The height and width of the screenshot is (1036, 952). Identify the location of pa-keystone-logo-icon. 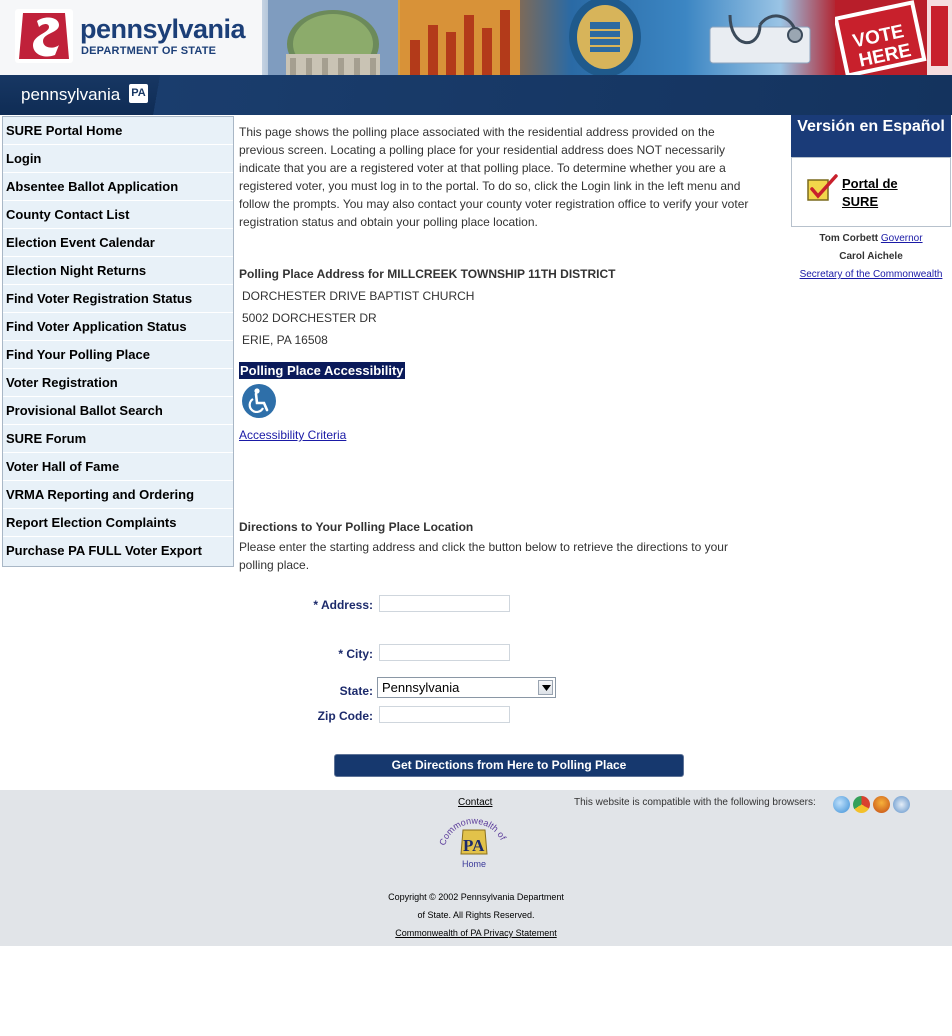
(44, 36).